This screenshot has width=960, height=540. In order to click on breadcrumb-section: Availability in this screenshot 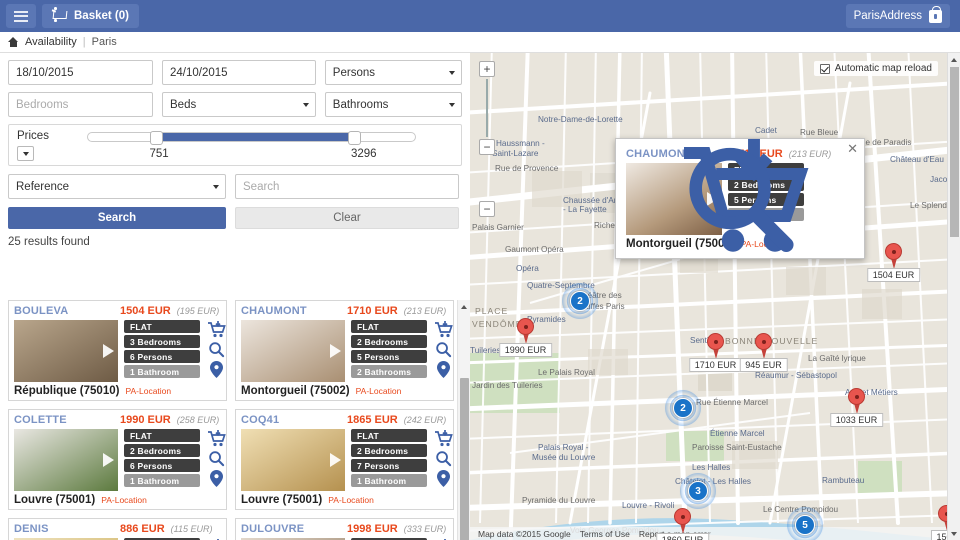, I will do `click(51, 42)`.